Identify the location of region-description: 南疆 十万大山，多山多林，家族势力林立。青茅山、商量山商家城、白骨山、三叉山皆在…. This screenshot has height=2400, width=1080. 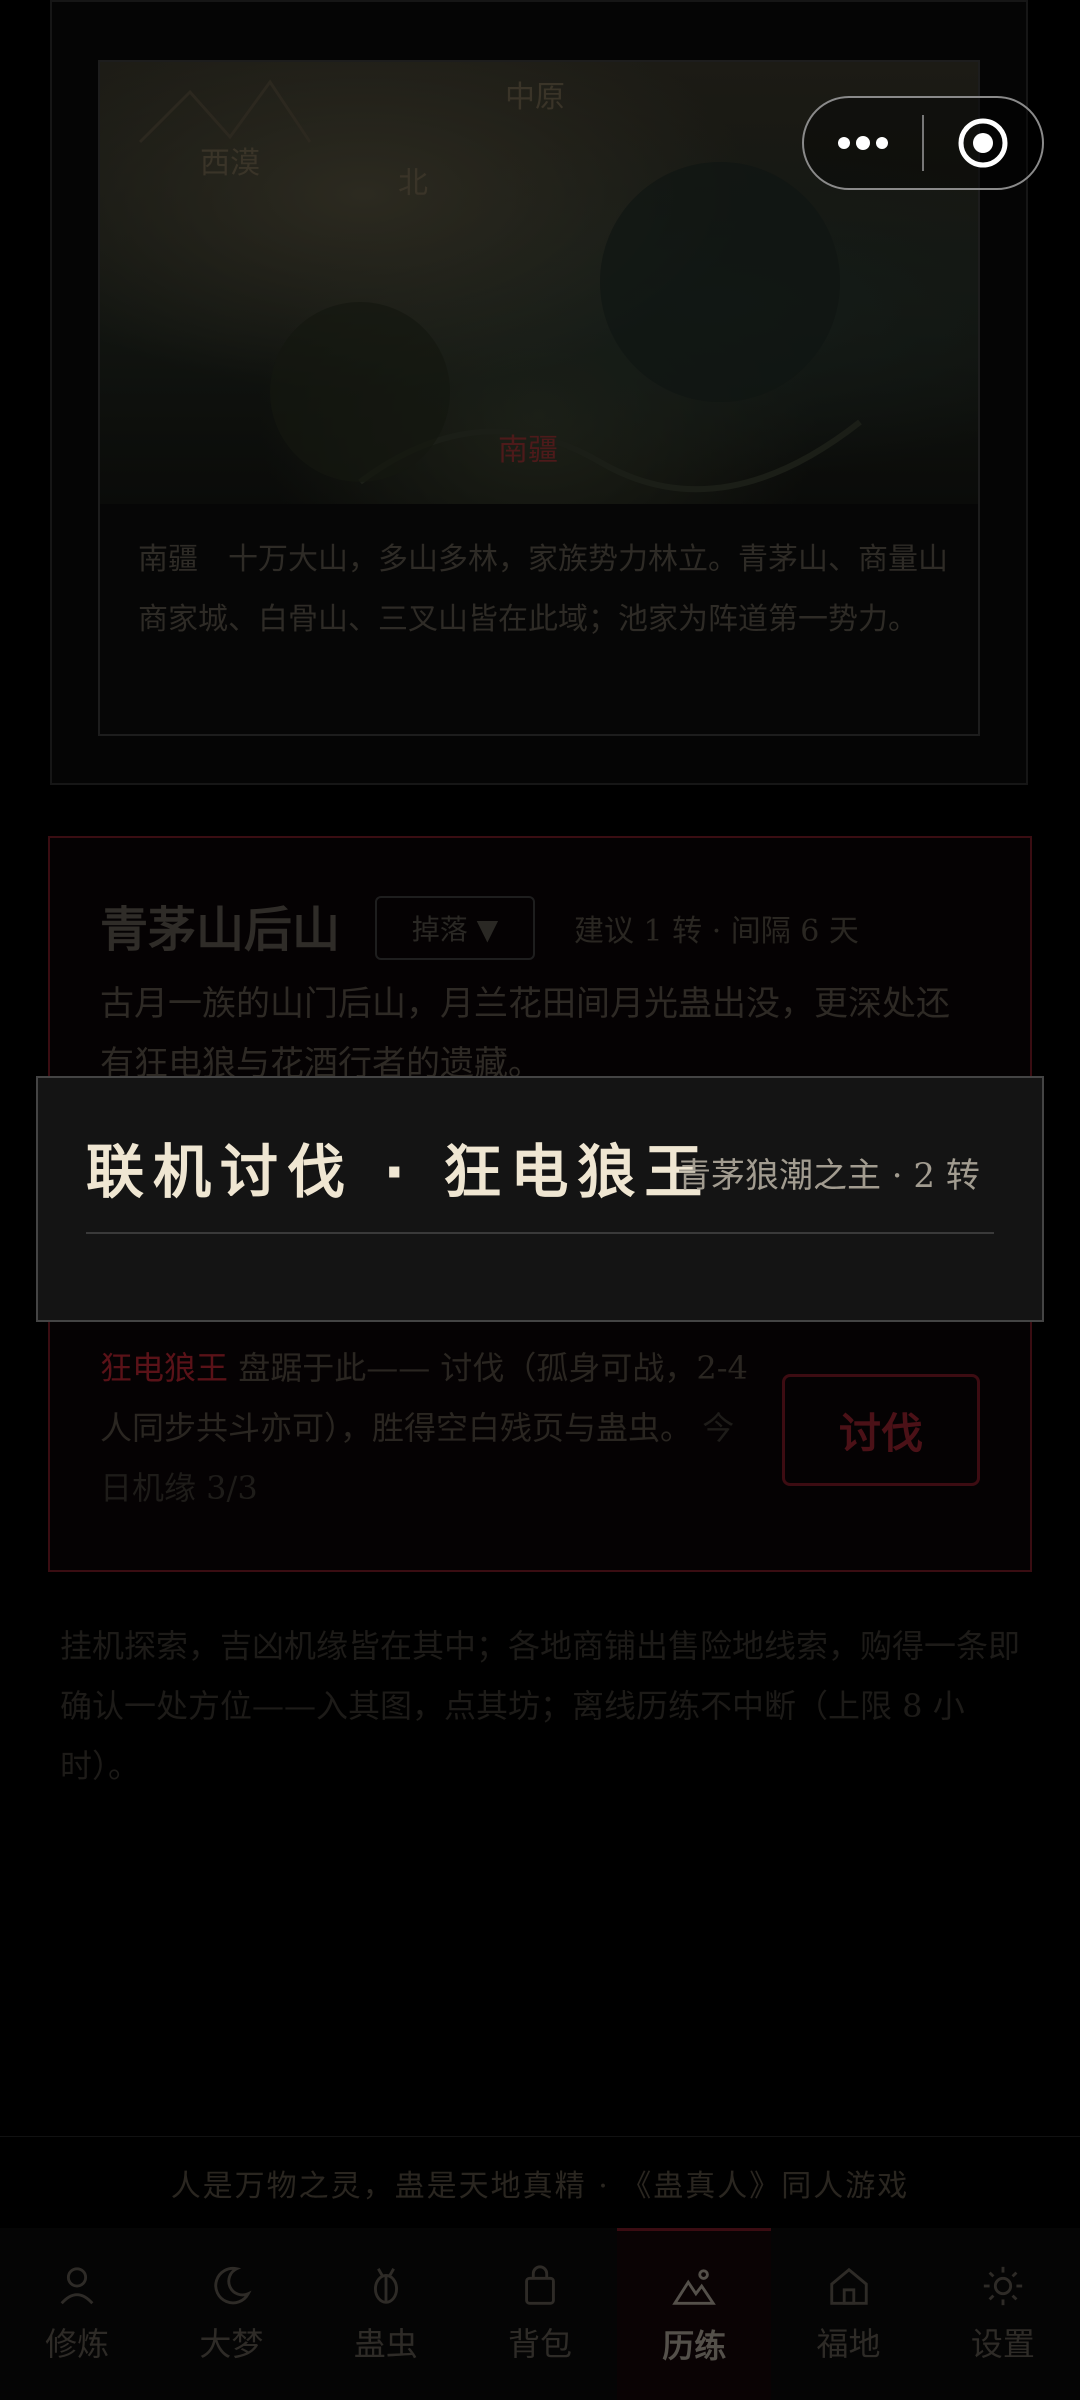
(543, 589).